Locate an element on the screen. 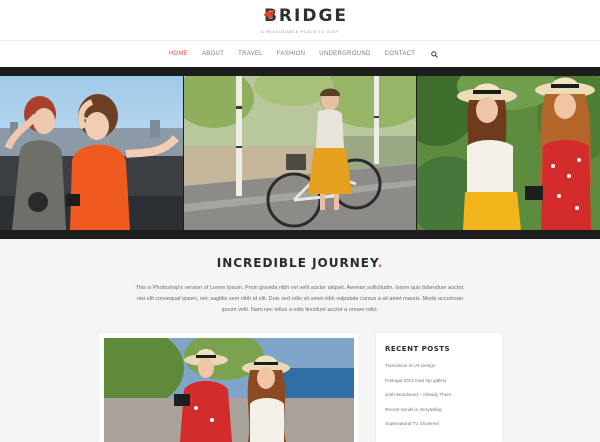 The width and height of the screenshot is (600, 442). site-header: BRIDGE A REASONABLE PLACE TO STAY is located at coordinates (300, 20).